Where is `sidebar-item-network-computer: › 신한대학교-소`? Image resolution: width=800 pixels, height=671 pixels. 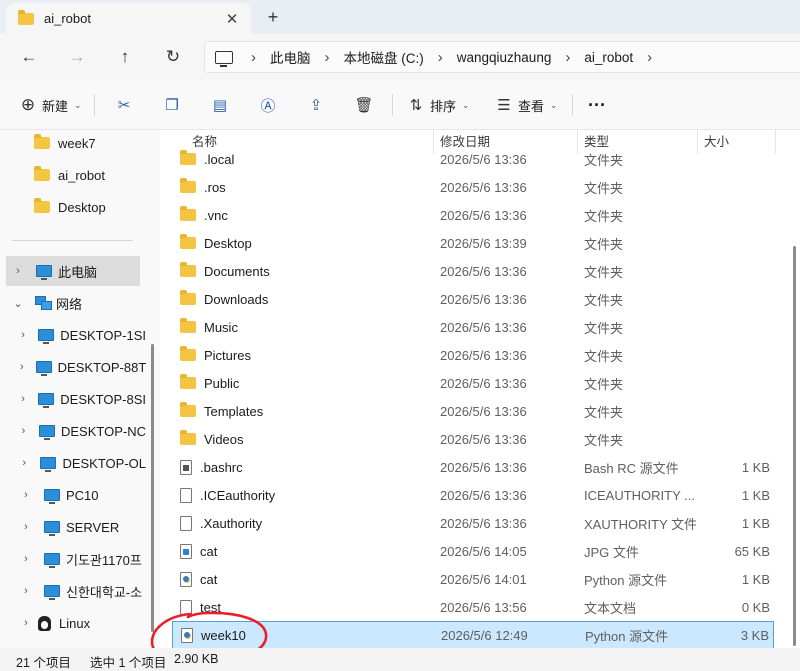 sidebar-item-network-computer: › 신한대학교-소 is located at coordinates (73, 591).